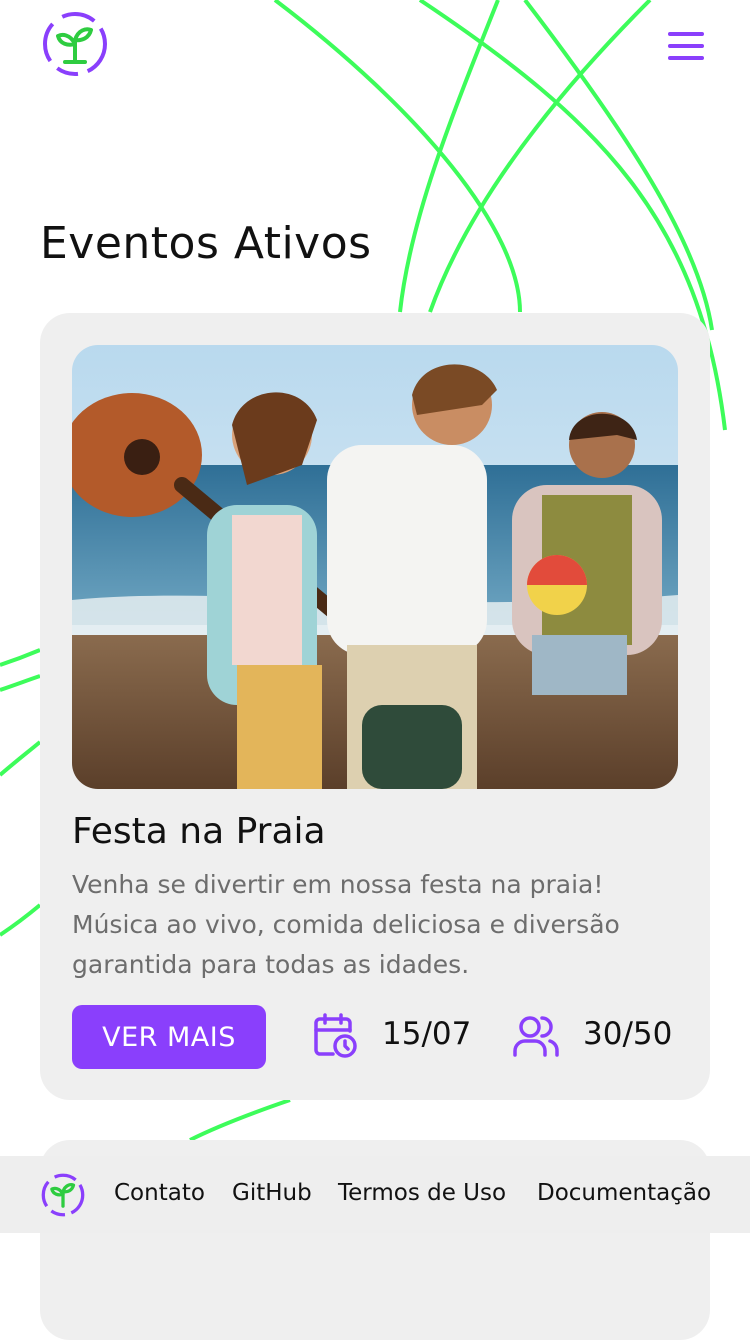 Image resolution: width=750 pixels, height=1340 pixels. What do you see at coordinates (624, 1193) in the screenshot?
I see `footer-link-documentacao: Documentação` at bounding box center [624, 1193].